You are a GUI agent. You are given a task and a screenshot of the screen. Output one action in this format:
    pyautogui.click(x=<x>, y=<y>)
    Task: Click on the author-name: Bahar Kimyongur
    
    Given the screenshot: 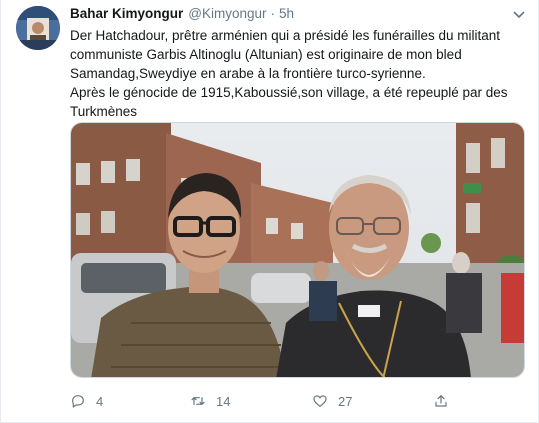 What is the action you would take?
    pyautogui.click(x=126, y=13)
    